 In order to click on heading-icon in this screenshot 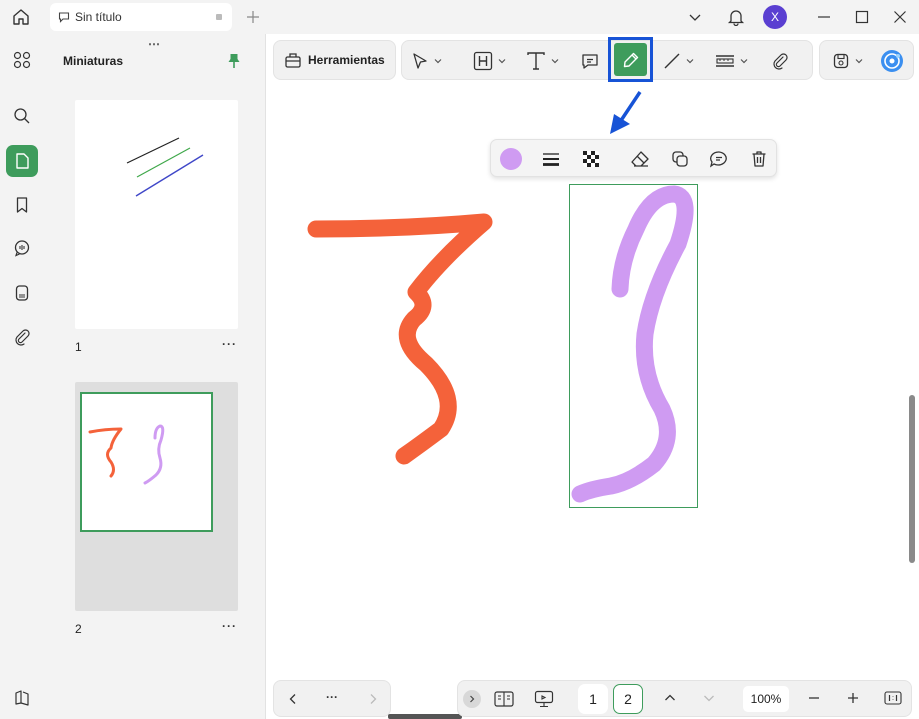, I will do `click(483, 61)`.